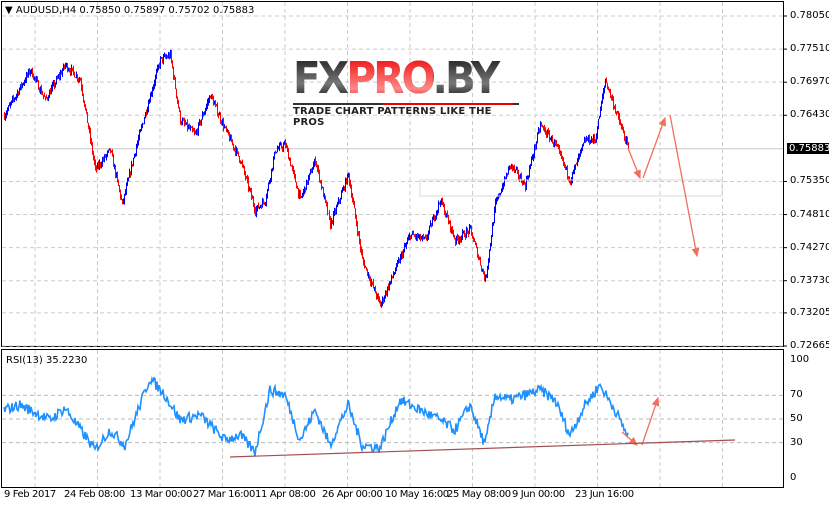 This screenshot has width=829, height=506. I want to click on time-axis-label: 9 Jun 00:00, so click(538, 494).